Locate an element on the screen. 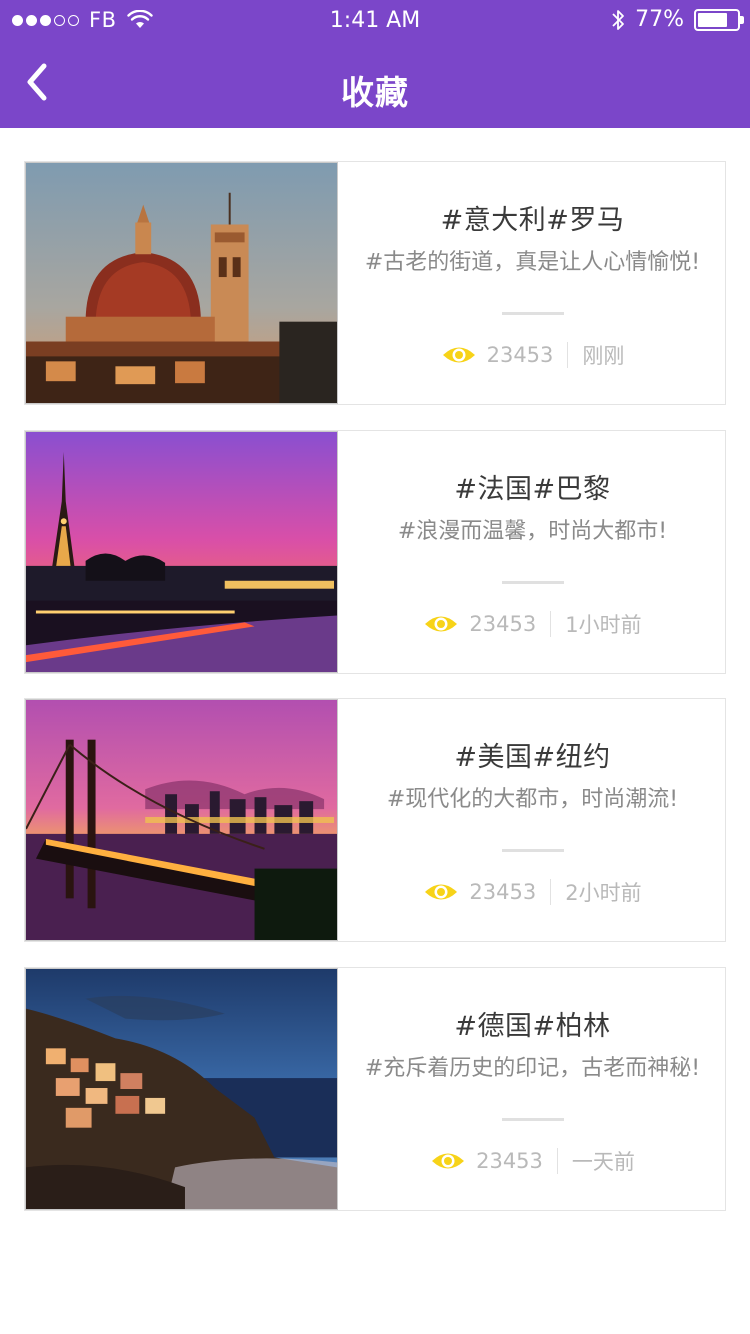 The image size is (750, 1334). time-ago: 一天前 is located at coordinates (603, 1162).